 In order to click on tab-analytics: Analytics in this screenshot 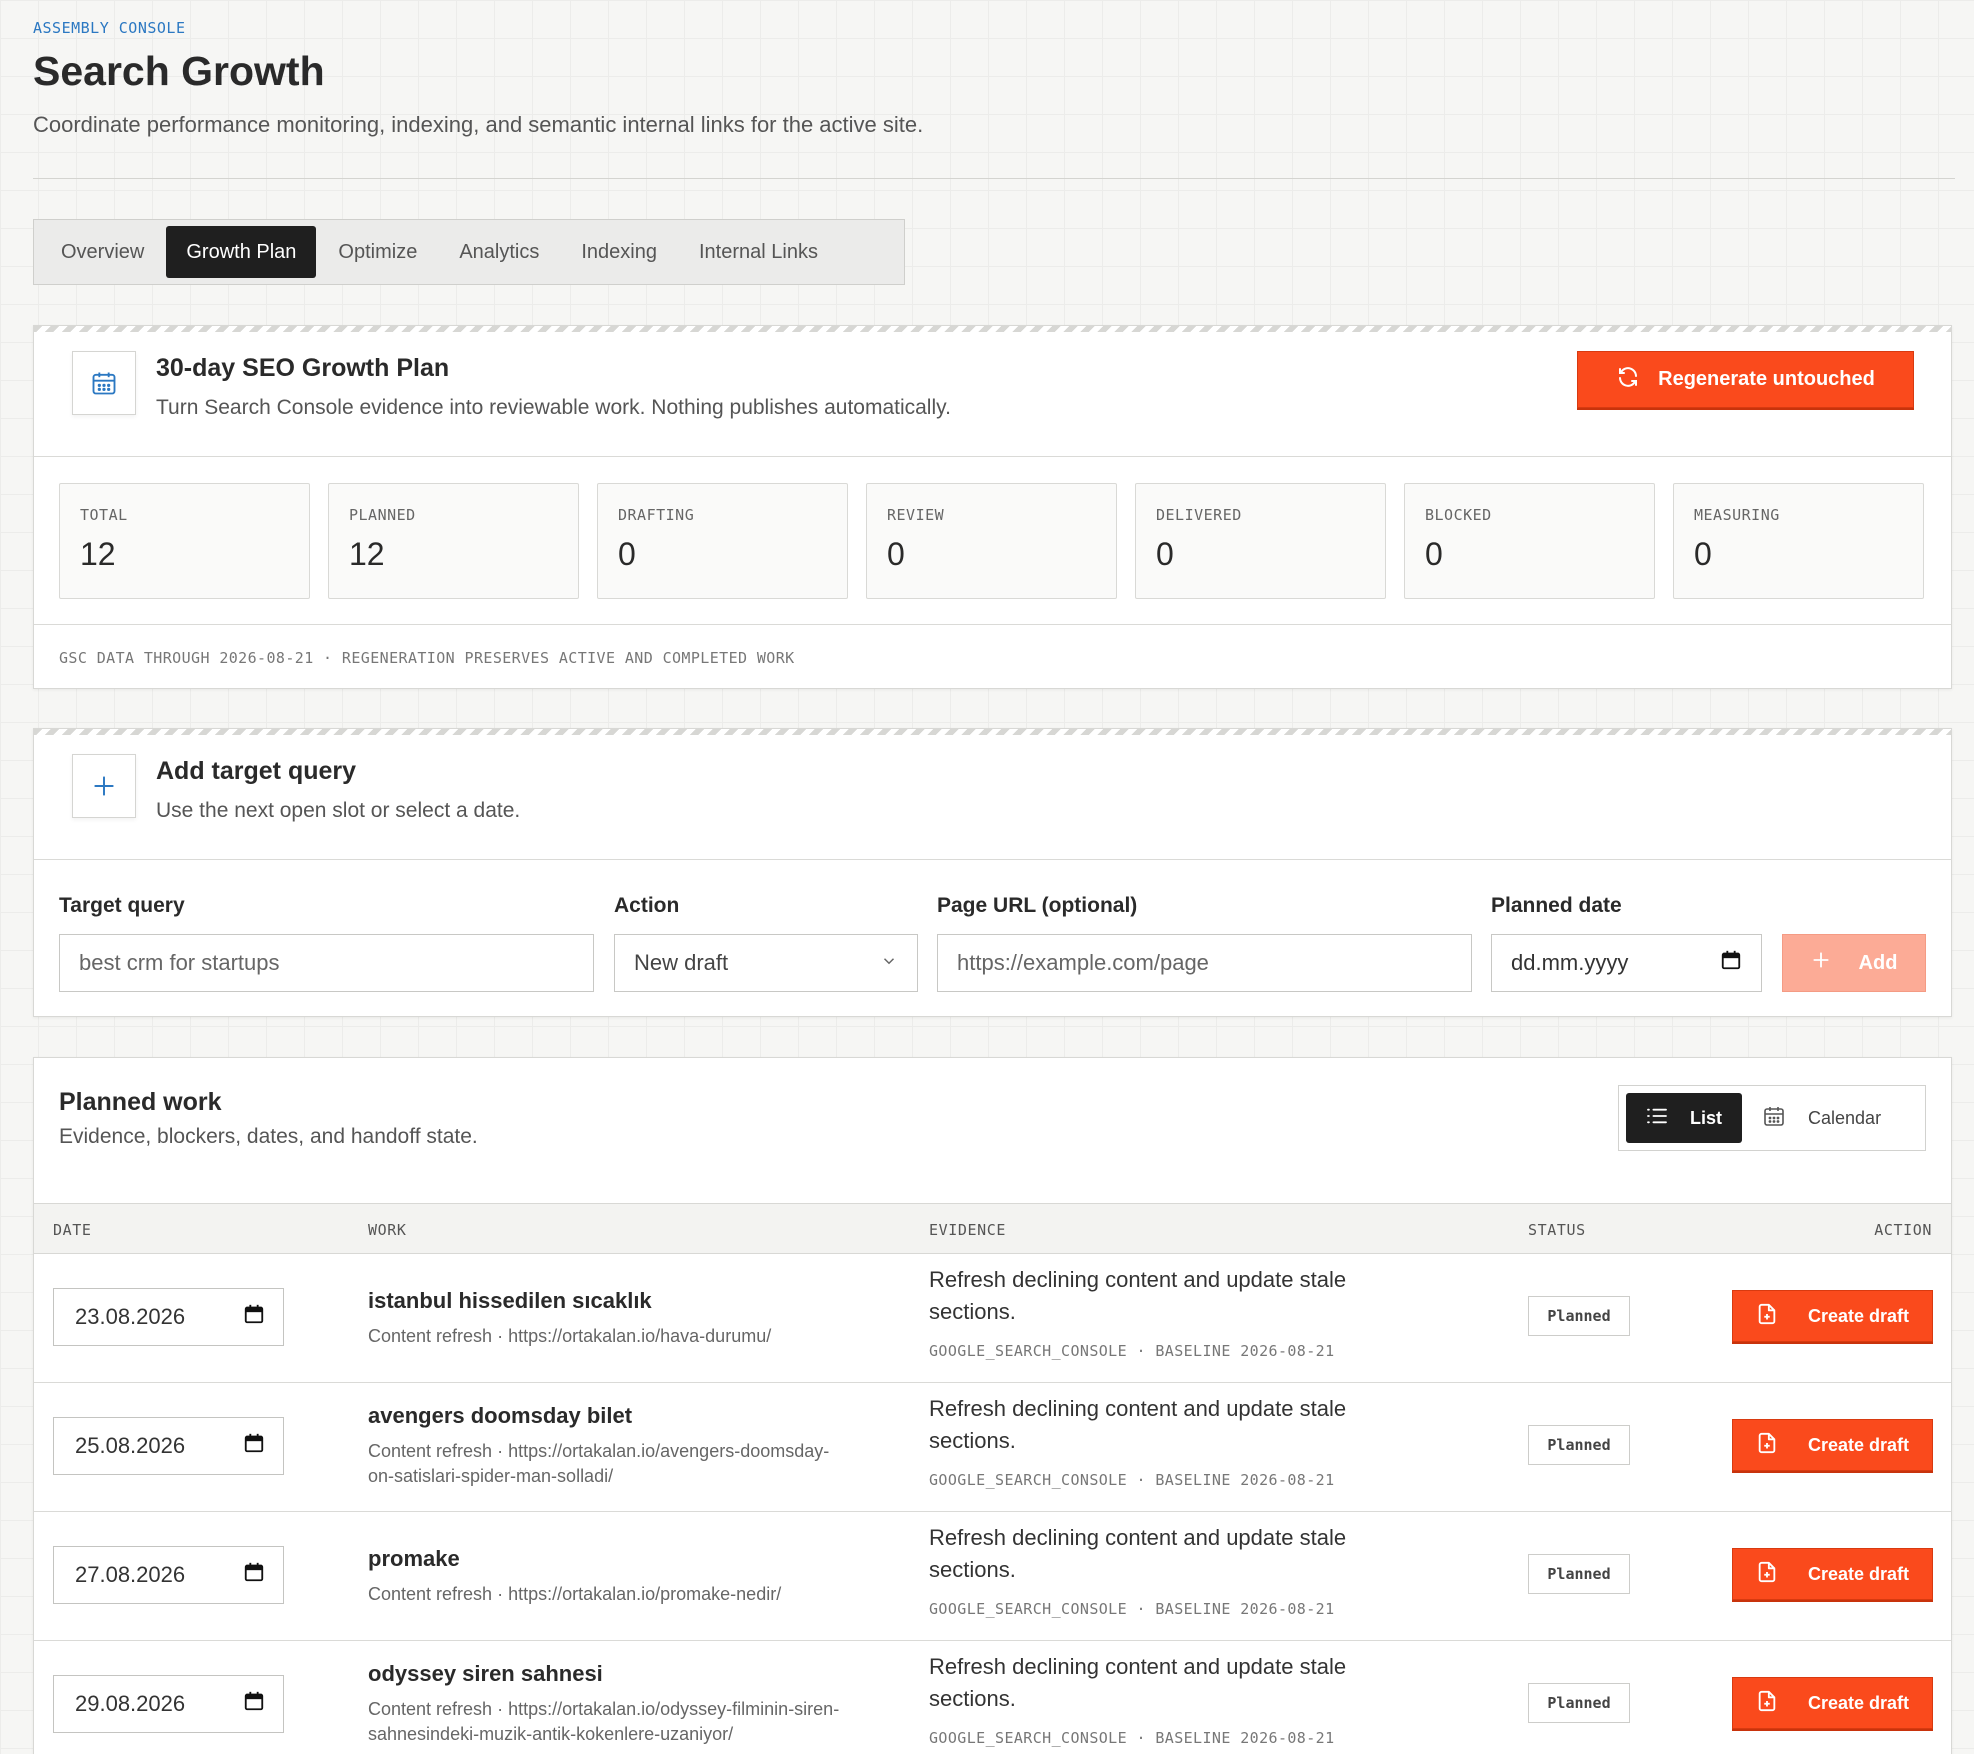, I will do `click(499, 252)`.